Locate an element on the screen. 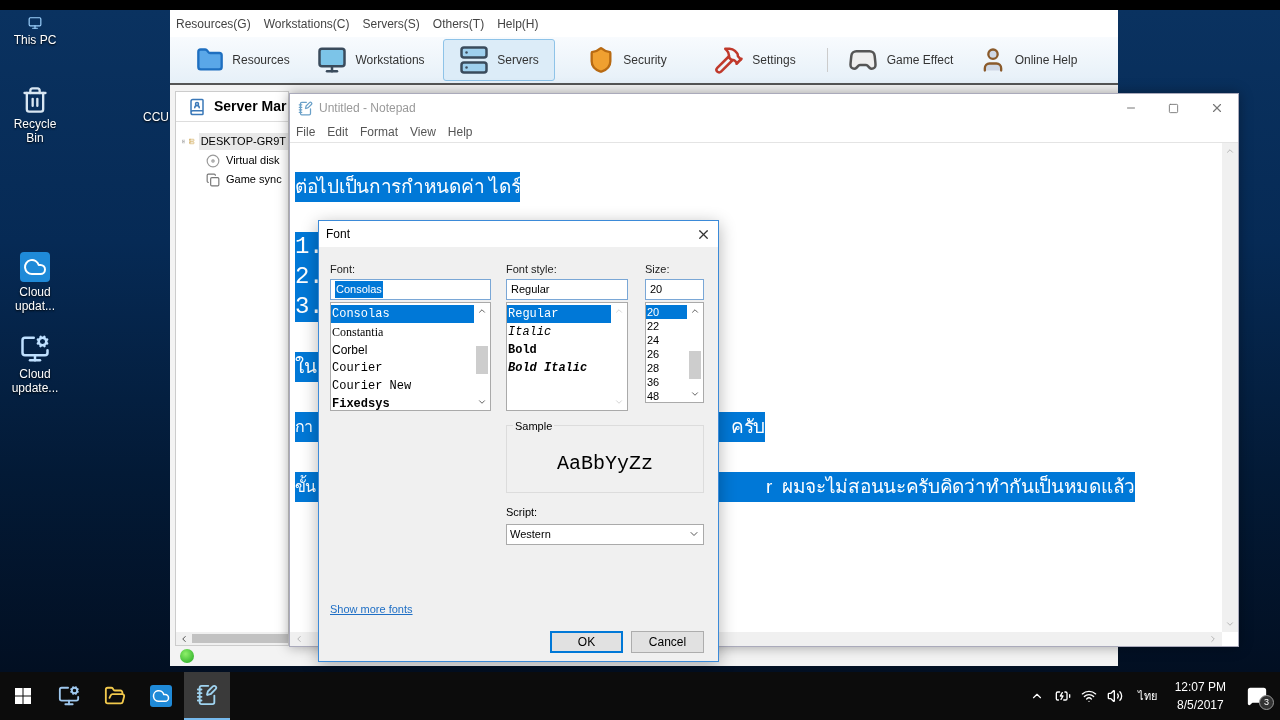 The image size is (1280, 720). clock: 12:07 PM 8/5/2017 is located at coordinates (1200, 696).